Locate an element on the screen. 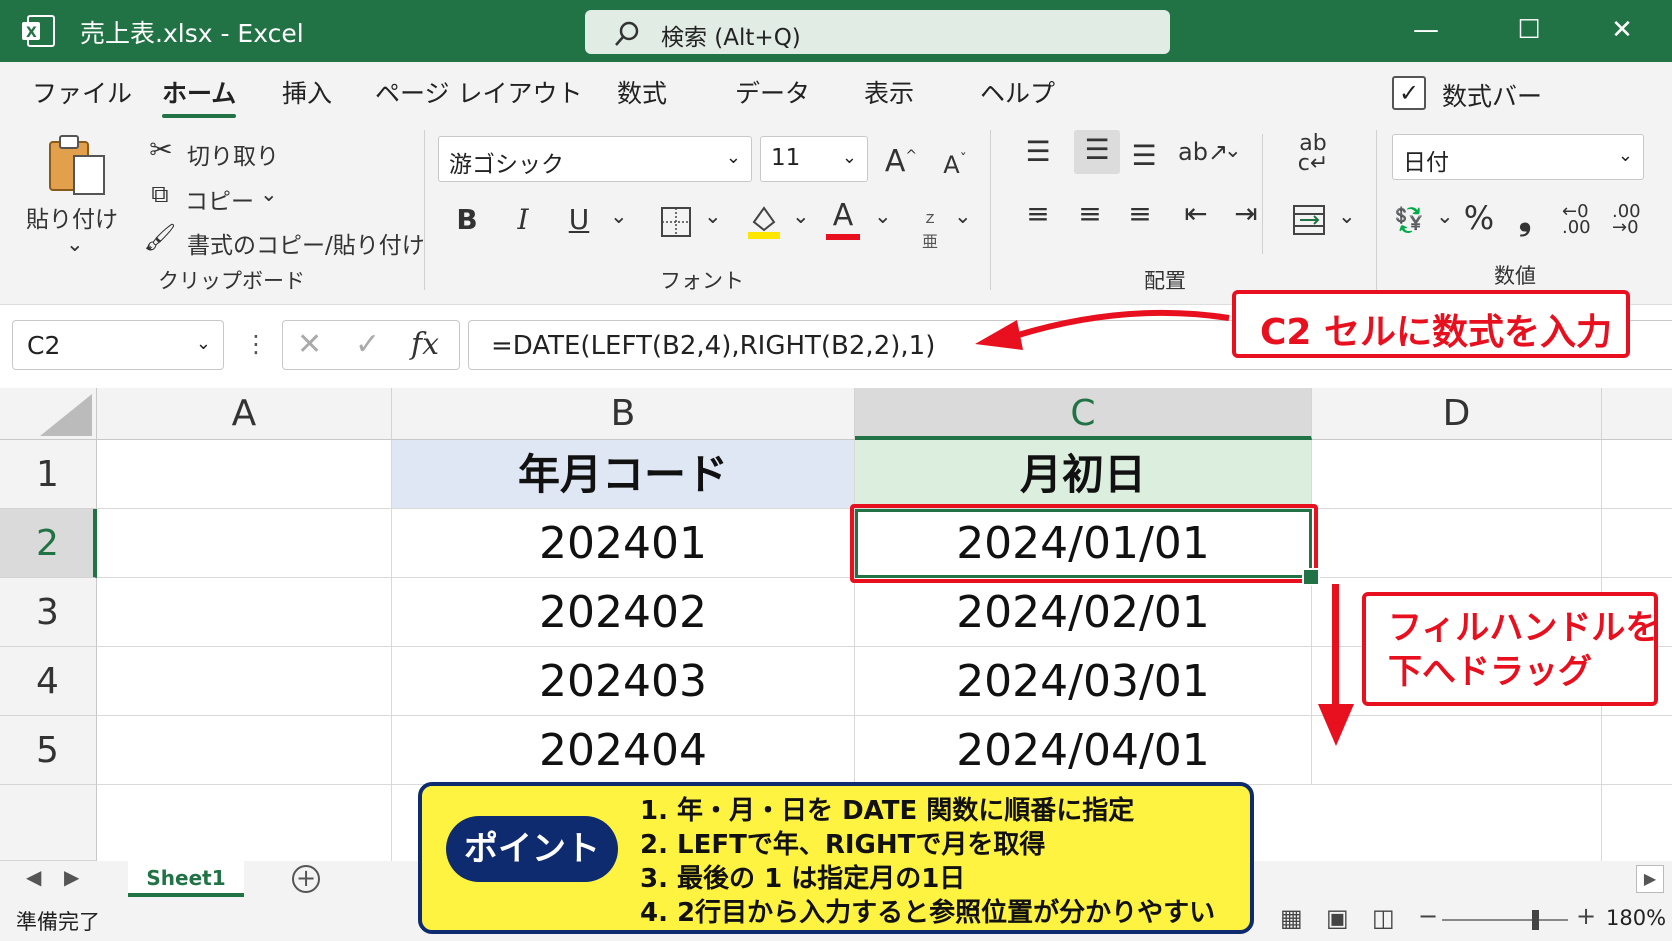 The width and height of the screenshot is (1672, 941). italic-button: I is located at coordinates (523, 220).